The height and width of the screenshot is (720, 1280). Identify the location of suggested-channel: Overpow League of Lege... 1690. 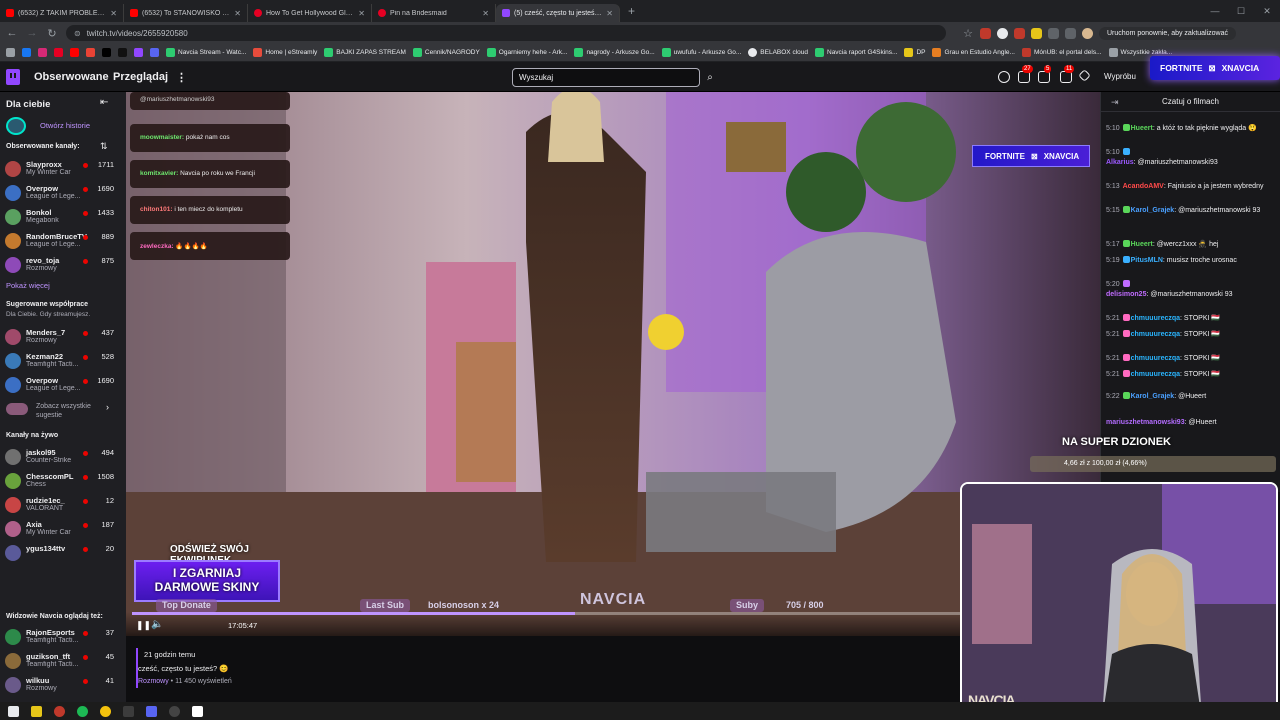
(63, 385).